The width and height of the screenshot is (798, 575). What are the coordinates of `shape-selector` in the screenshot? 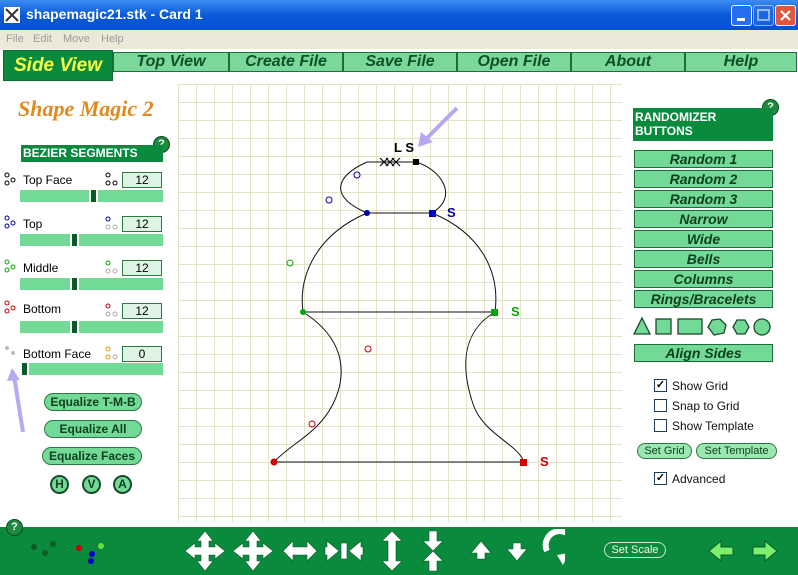 It's located at (701, 326).